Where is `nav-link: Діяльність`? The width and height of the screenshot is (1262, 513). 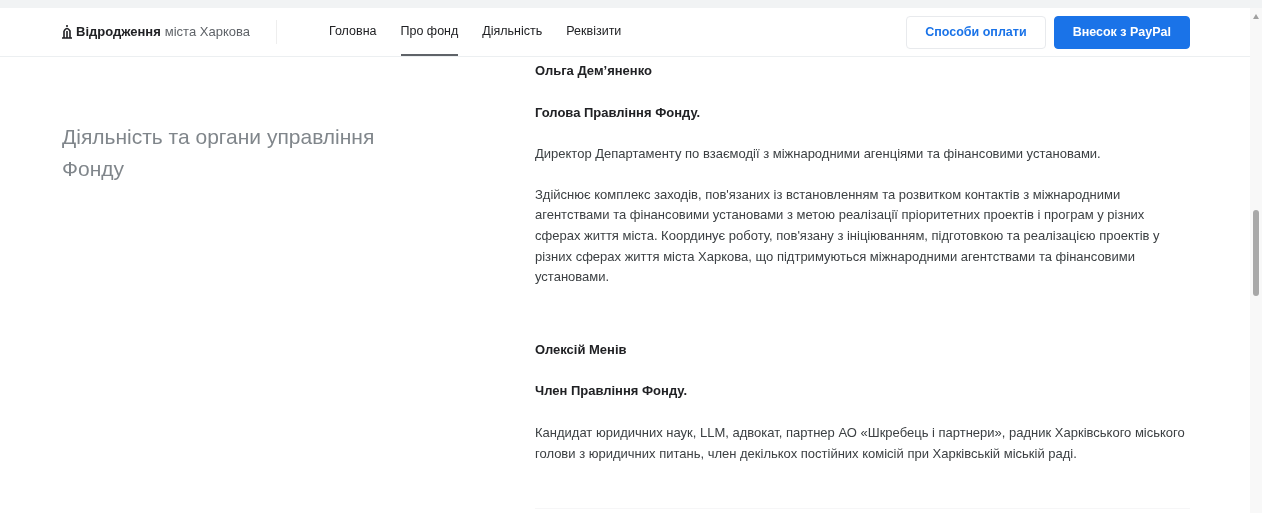
nav-link: Діяльність is located at coordinates (512, 31).